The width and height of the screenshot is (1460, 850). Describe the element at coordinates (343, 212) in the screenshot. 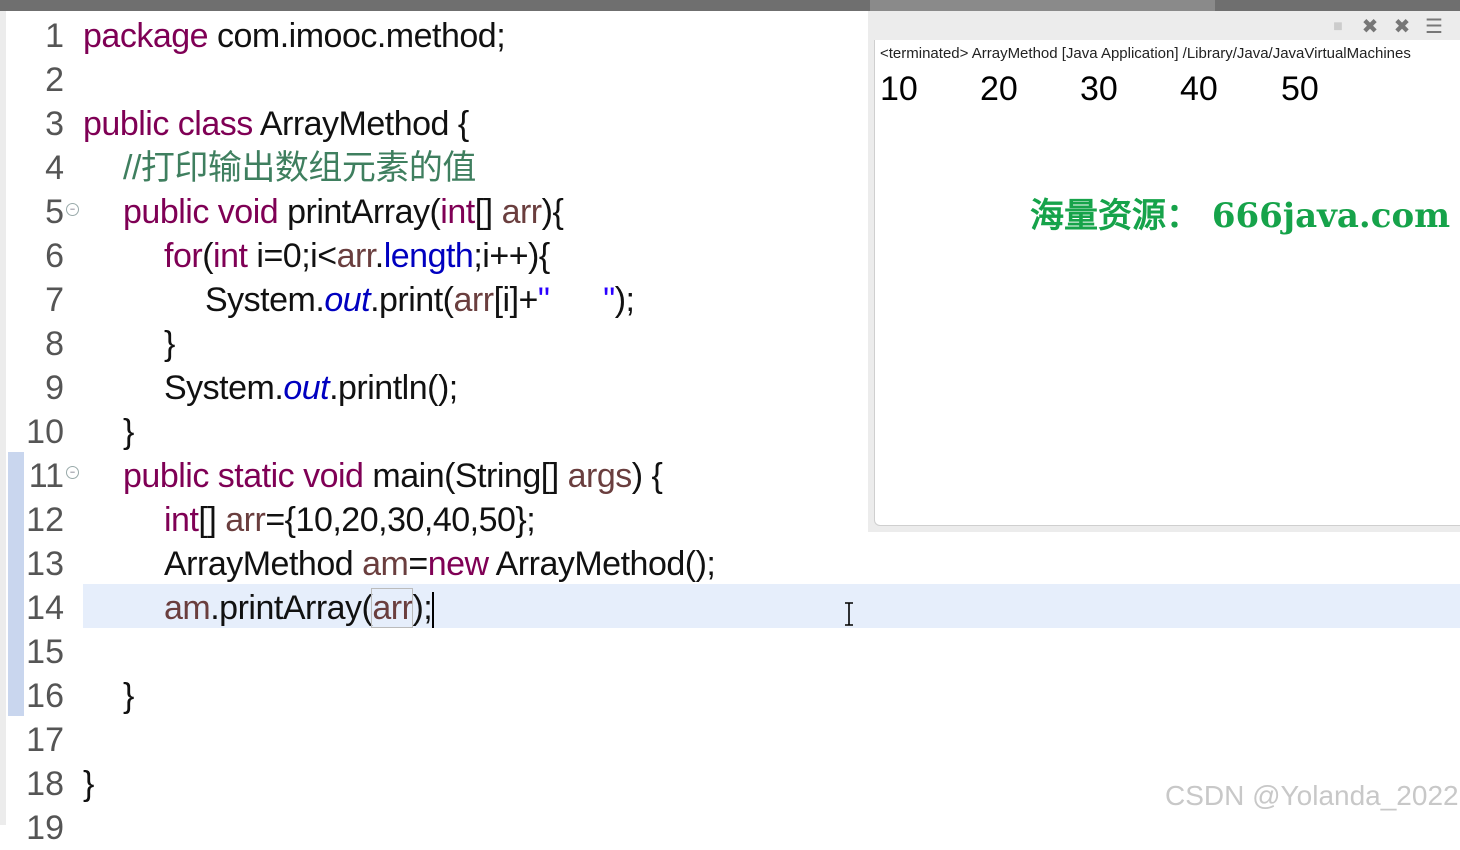

I see `code-line-5: public void printArray(int[] arr){` at that location.